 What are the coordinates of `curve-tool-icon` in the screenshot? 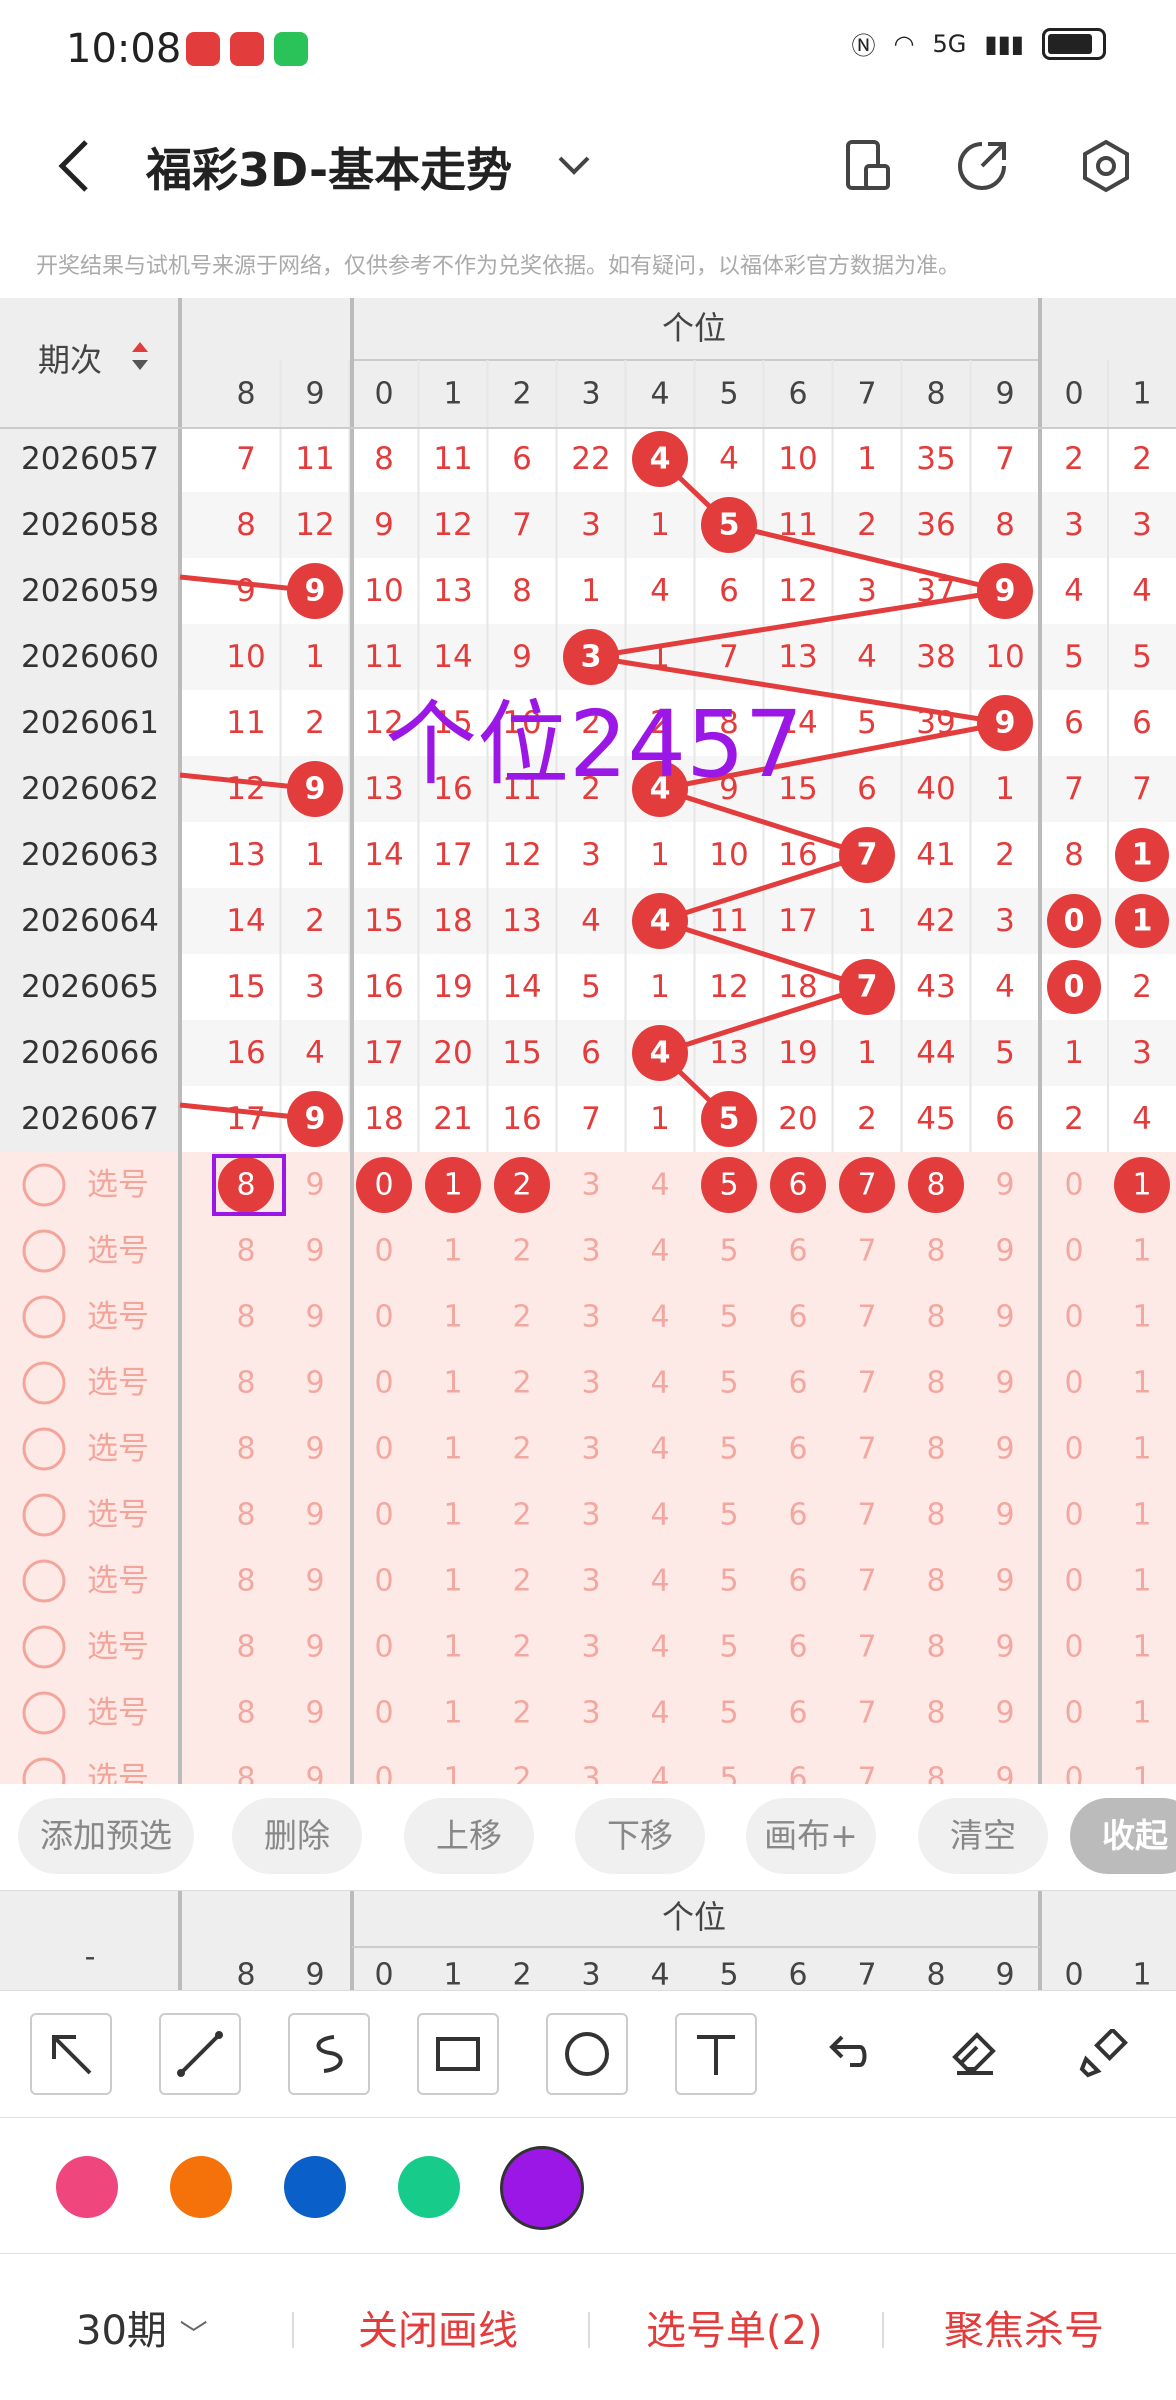 It's located at (329, 2054).